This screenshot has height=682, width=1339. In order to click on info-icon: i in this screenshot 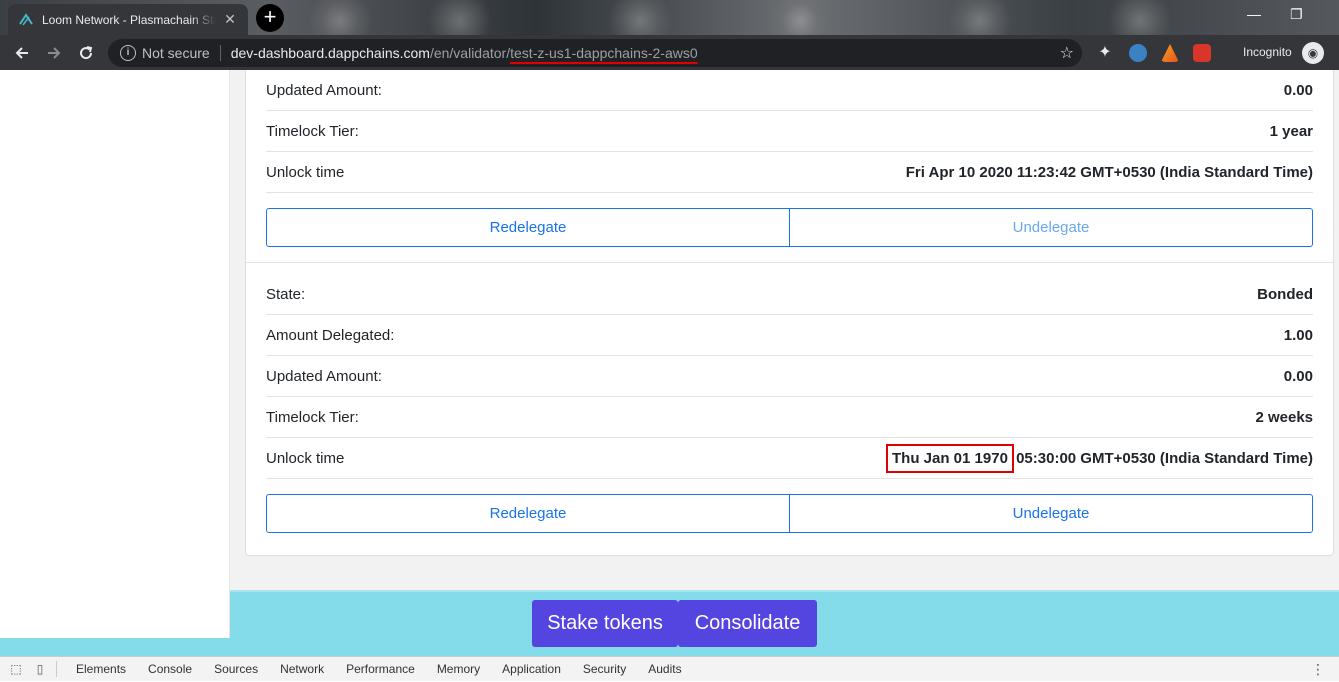, I will do `click(128, 53)`.